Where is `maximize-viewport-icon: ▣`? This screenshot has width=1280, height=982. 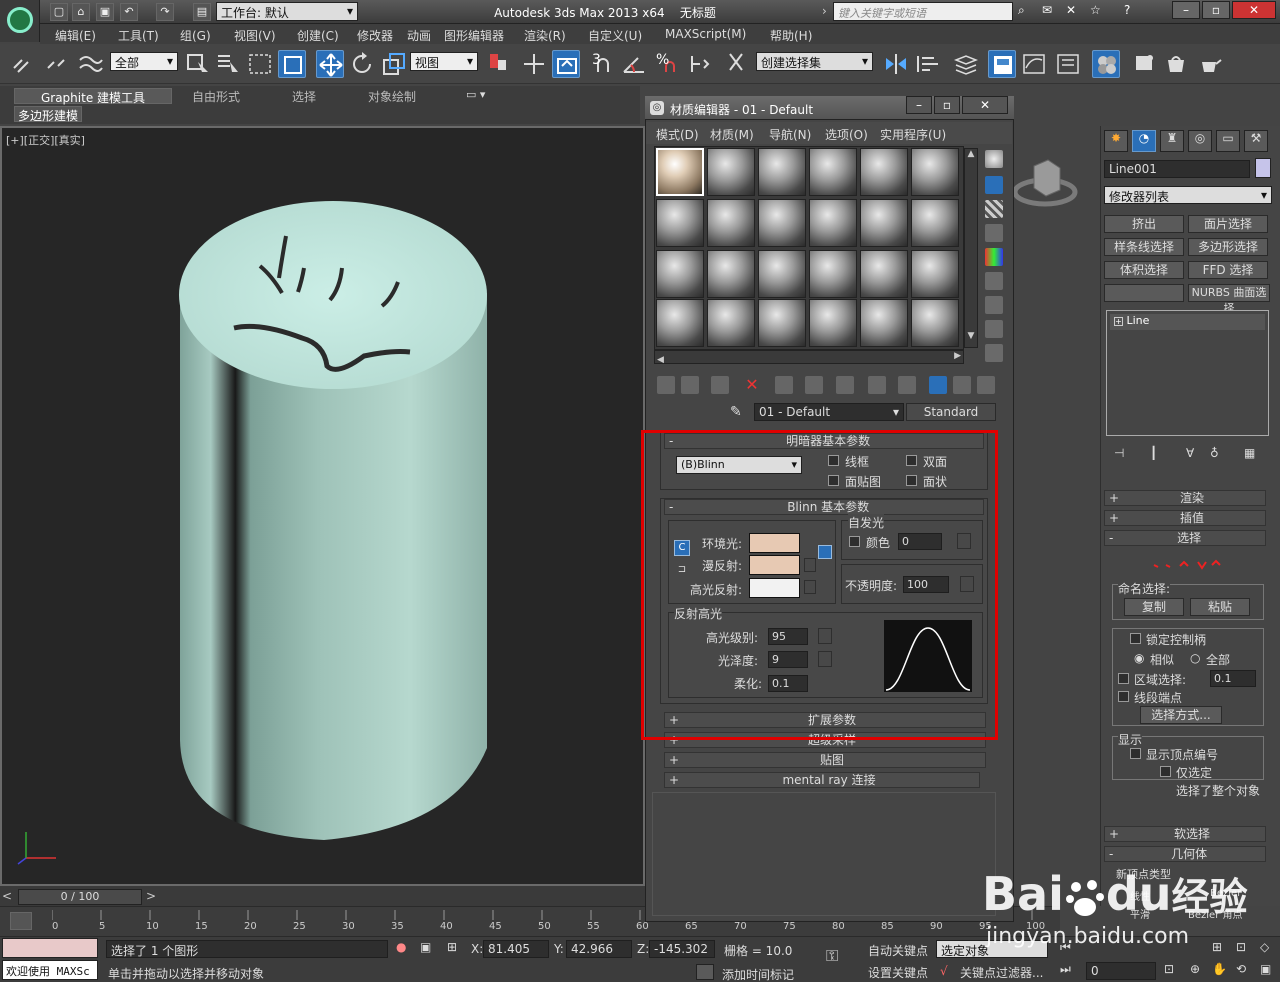 maximize-viewport-icon: ▣ is located at coordinates (1265, 969).